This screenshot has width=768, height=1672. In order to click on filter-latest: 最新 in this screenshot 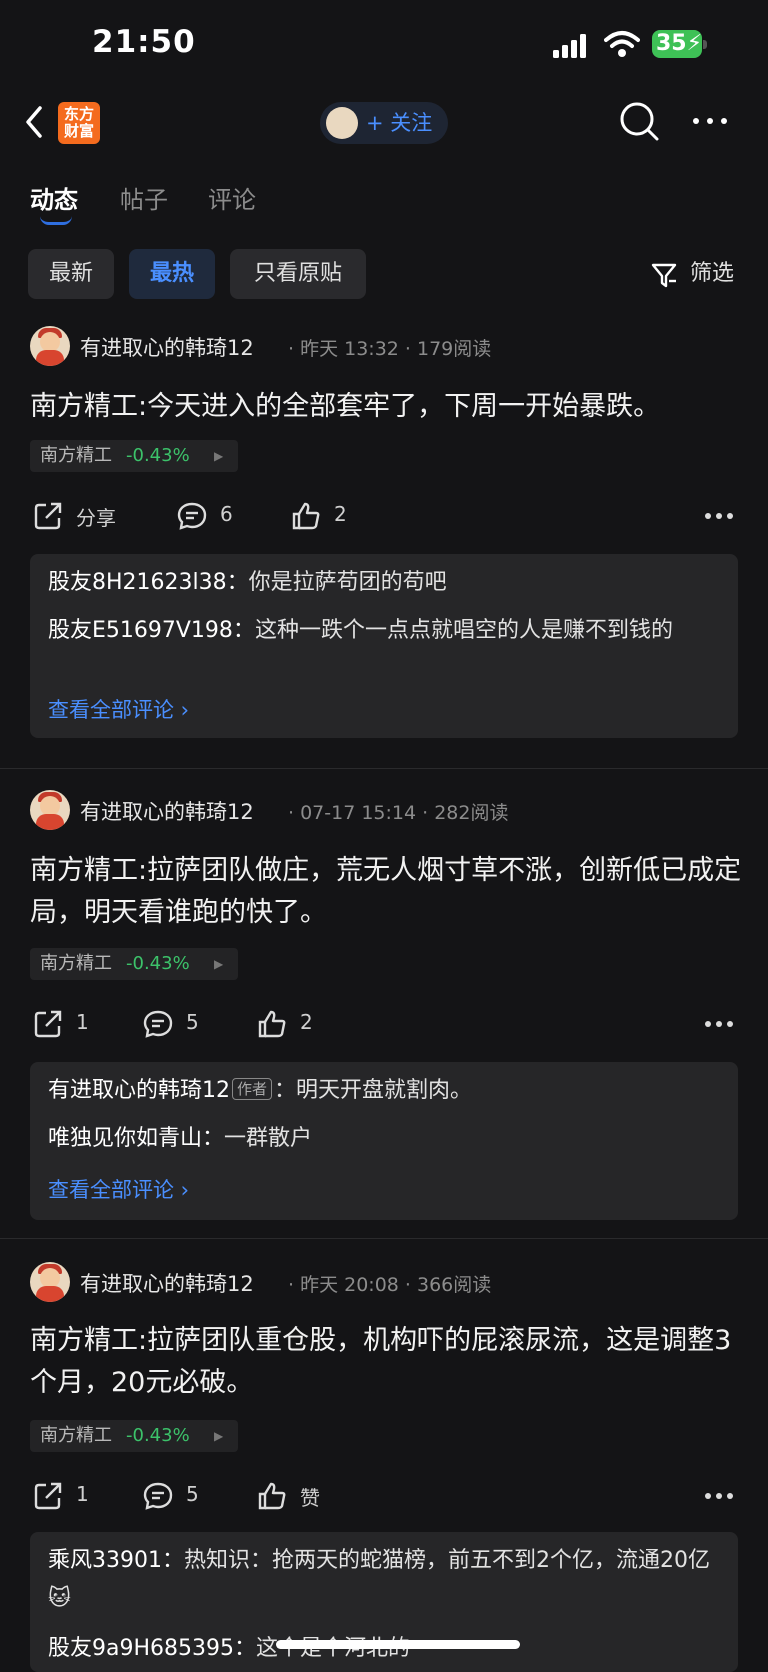, I will do `click(71, 274)`.